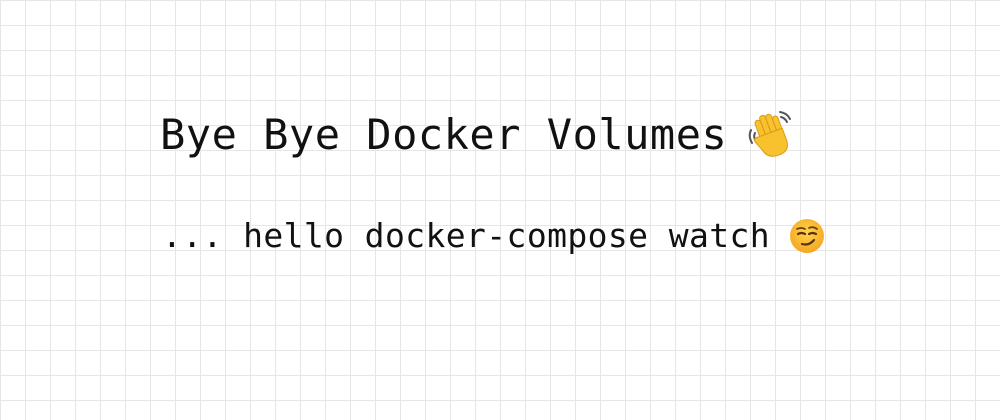  I want to click on title-row: Bye Bye Docker Volumes, so click(478, 134).